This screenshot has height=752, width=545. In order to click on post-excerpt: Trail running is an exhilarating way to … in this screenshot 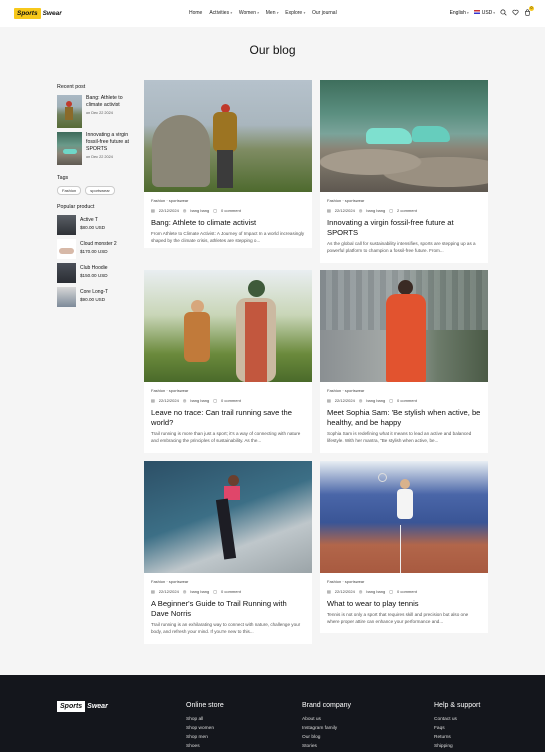, I will do `click(226, 628)`.